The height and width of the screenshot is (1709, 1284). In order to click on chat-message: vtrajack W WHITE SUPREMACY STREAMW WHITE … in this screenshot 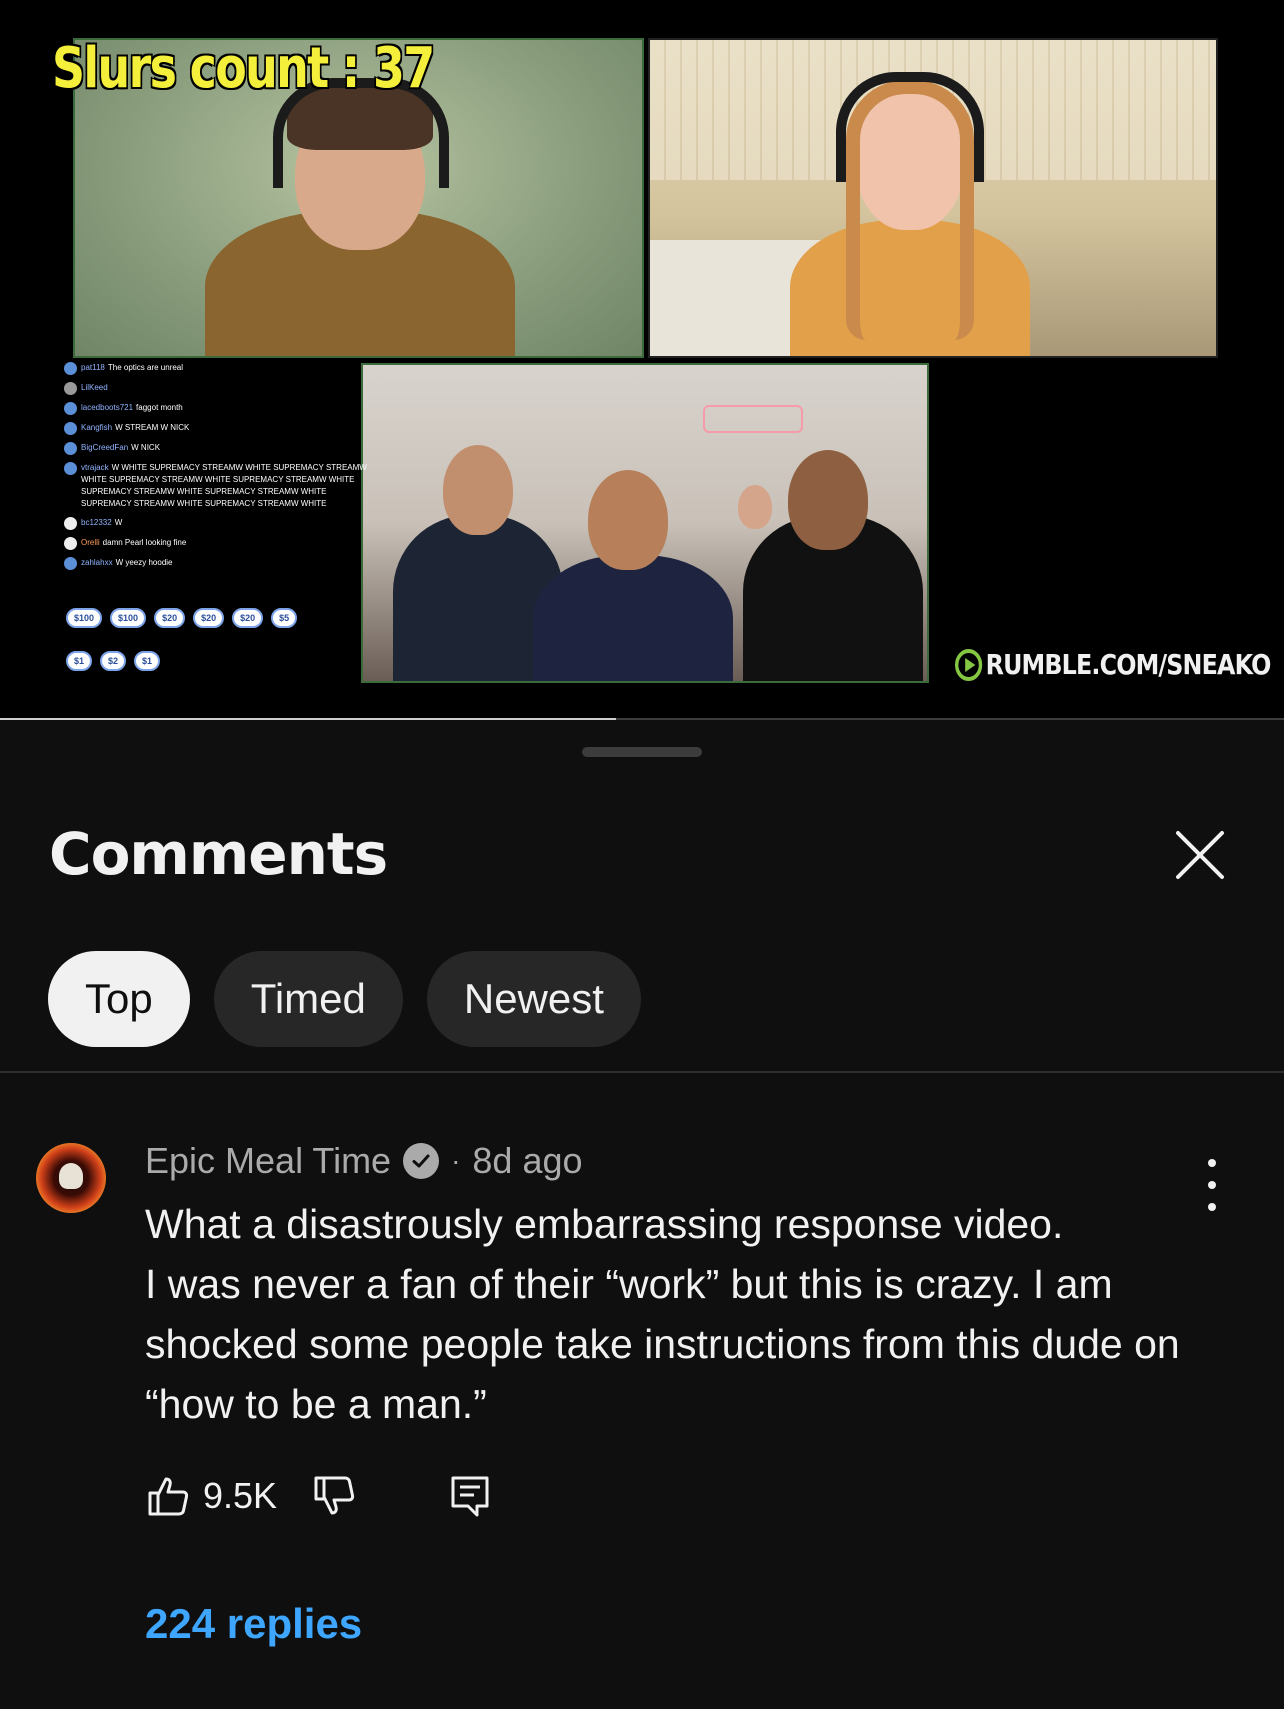, I will do `click(219, 486)`.